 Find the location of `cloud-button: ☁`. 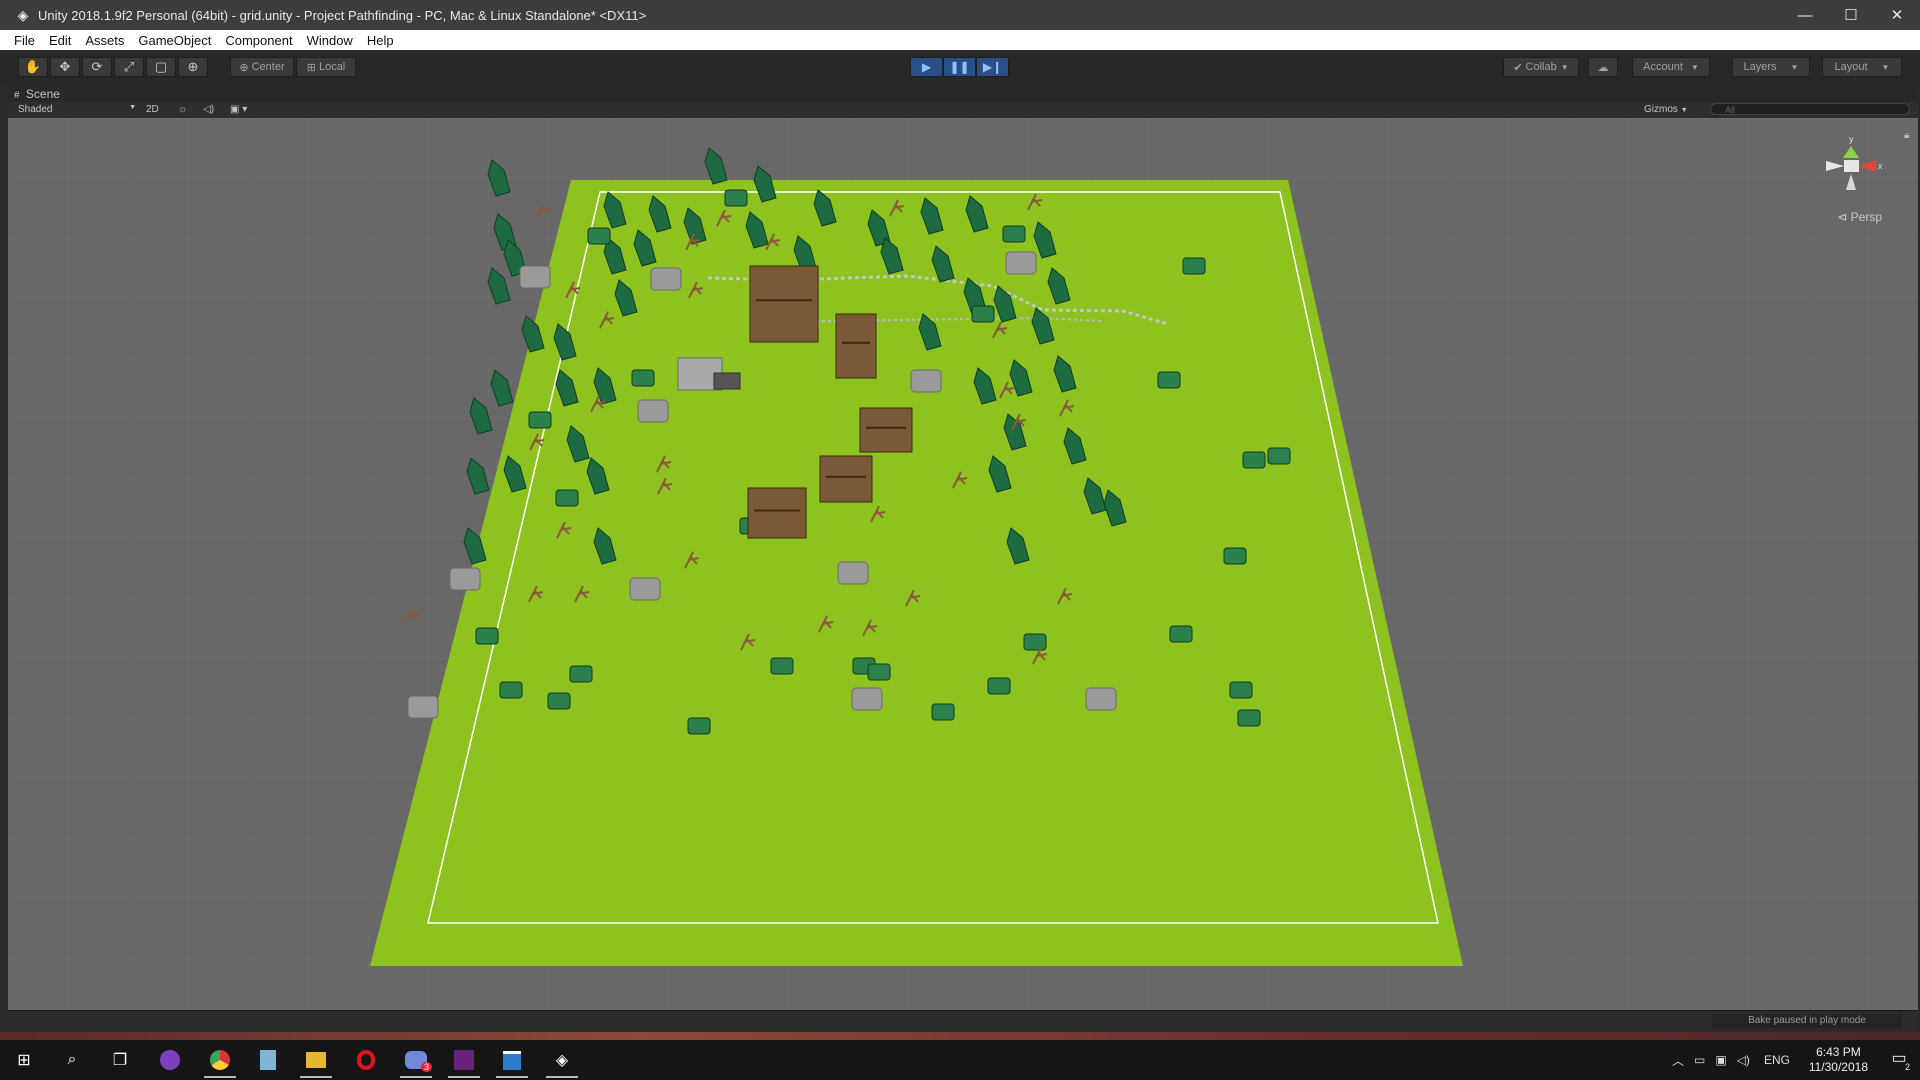

cloud-button: ☁ is located at coordinates (1603, 67).